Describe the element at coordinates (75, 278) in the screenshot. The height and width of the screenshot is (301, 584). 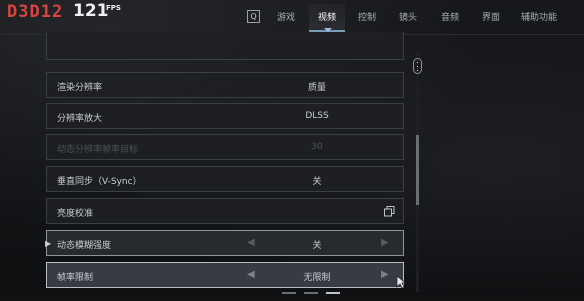
I see `setting-label: 帧率限制` at that location.